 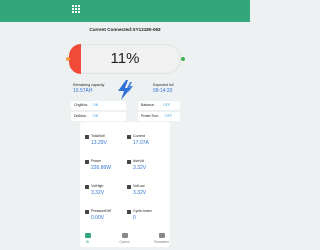 I want to click on tab-control: Control, so click(x=124, y=239).